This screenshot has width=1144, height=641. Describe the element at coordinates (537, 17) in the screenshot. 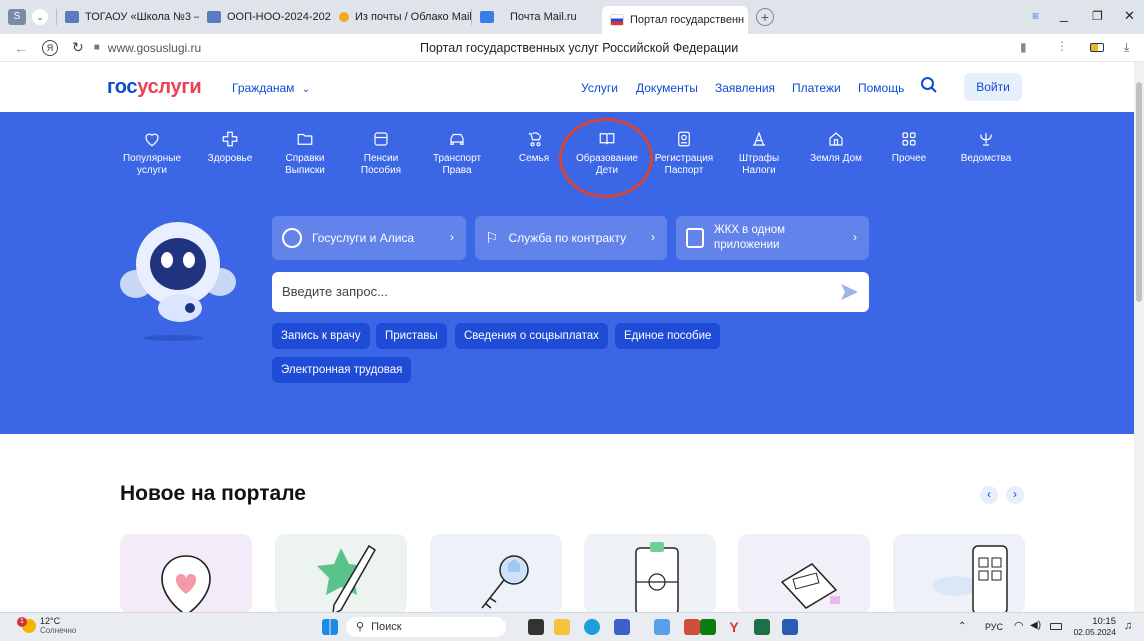

I see `browser-tab: Почта Mail.ru` at that location.